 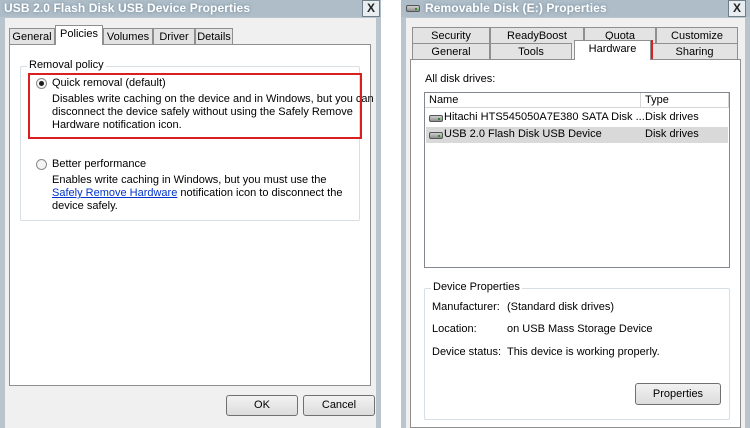 What do you see at coordinates (560, 307) in the screenshot?
I see `manufacturer-value: (Standard disk drives)` at bounding box center [560, 307].